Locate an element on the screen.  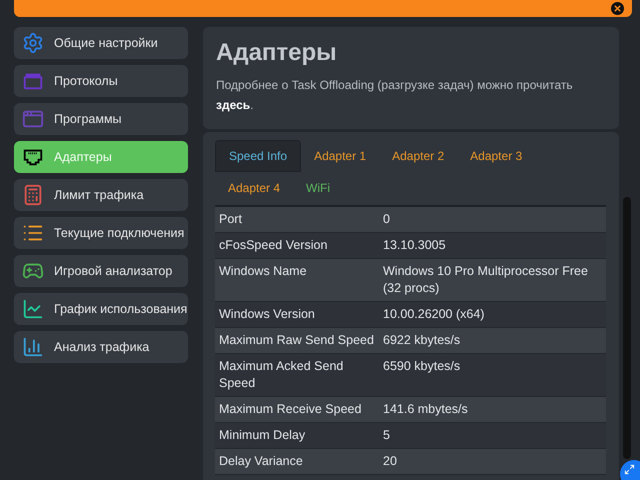
close-button is located at coordinates (617, 8).